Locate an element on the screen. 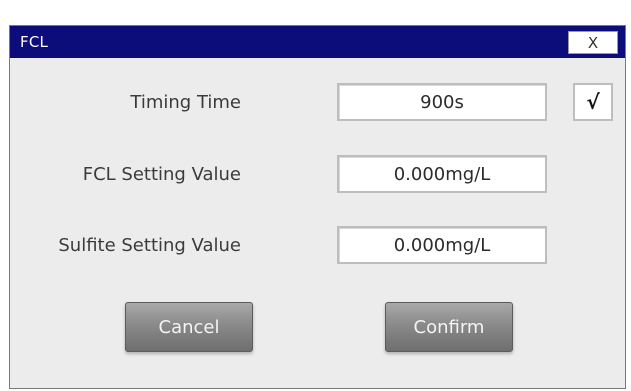  dialog-title: FCL is located at coordinates (34, 42).